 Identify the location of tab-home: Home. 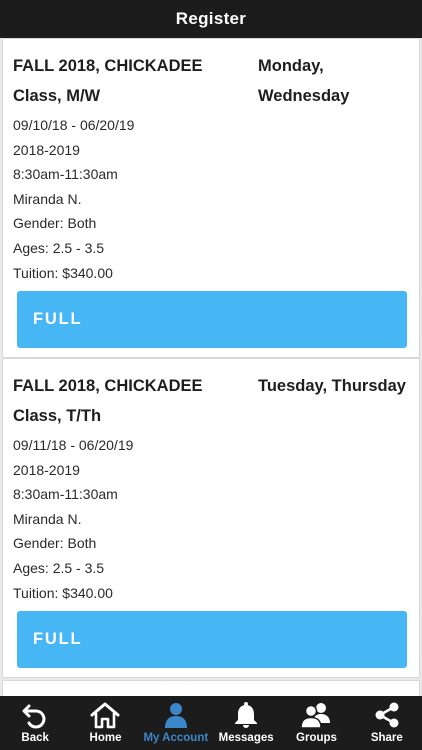
(105, 723).